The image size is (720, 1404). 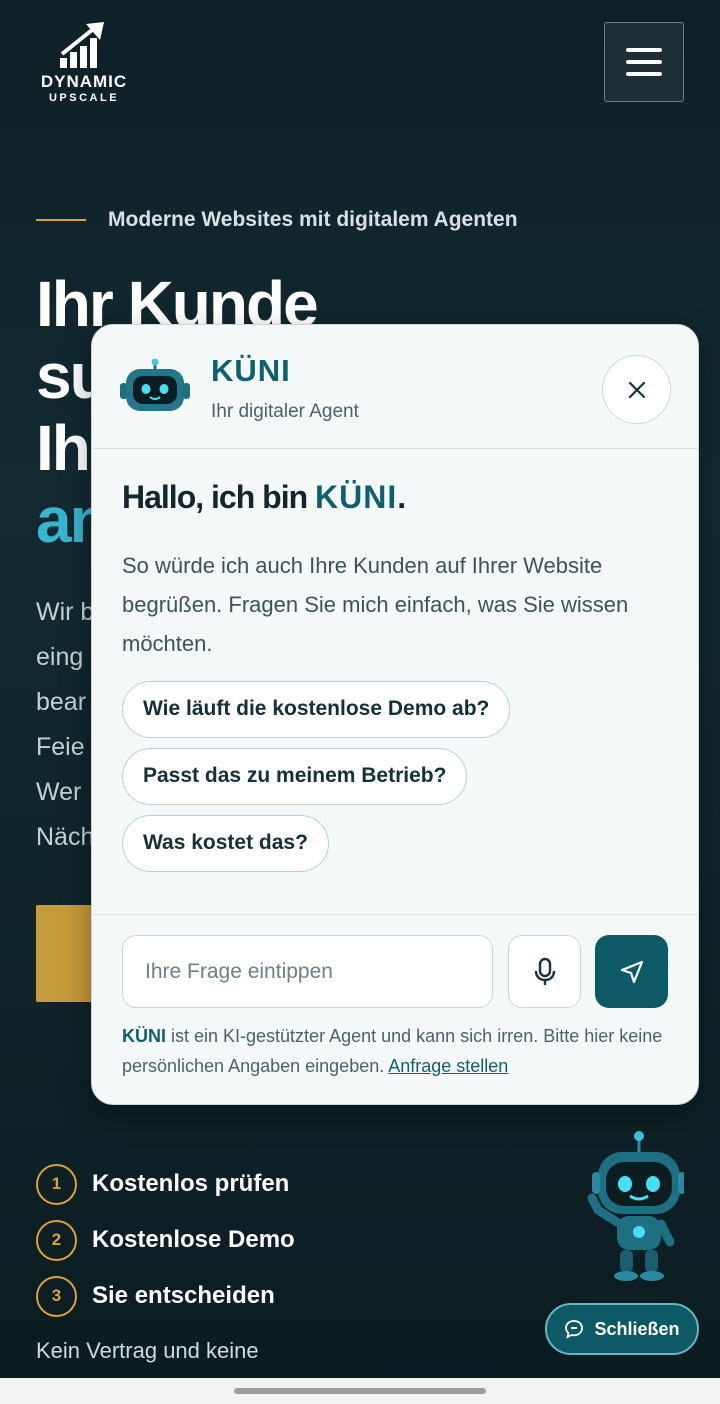 I want to click on eyebrow-text: Moderne Websites mit digitalem Agenten, so click(x=313, y=219).